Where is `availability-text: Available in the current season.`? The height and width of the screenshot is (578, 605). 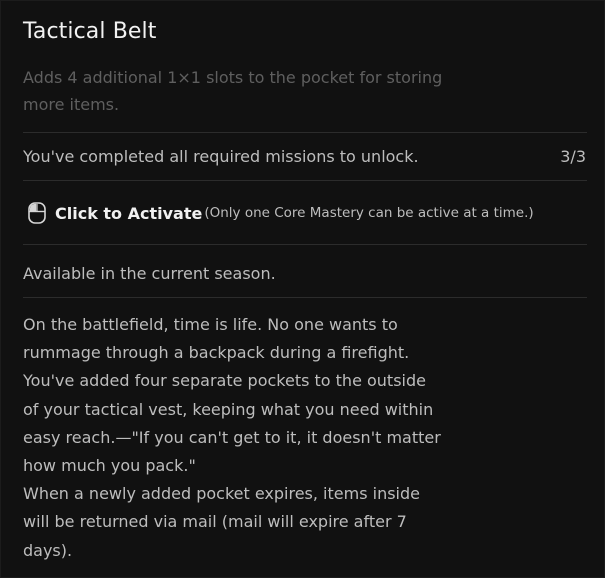 availability-text: Available in the current season. is located at coordinates (149, 273).